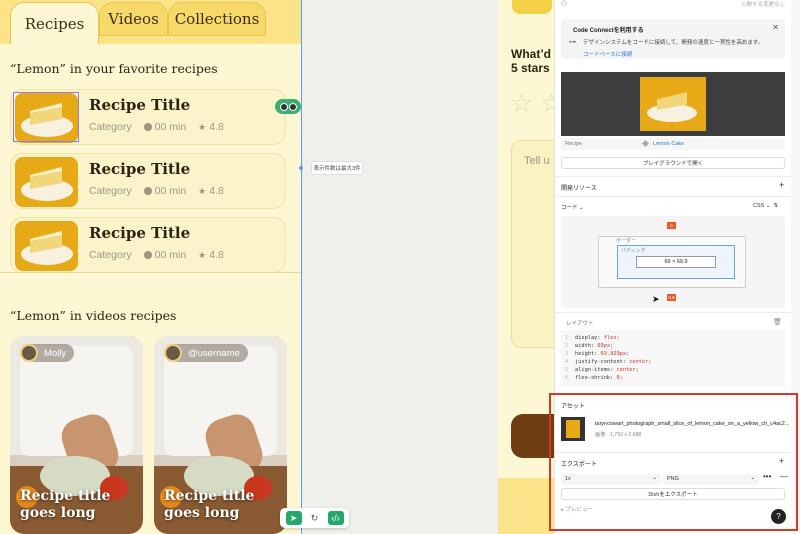 This screenshot has height=534, width=800. I want to click on code-select-label: コード, so click(569, 208).